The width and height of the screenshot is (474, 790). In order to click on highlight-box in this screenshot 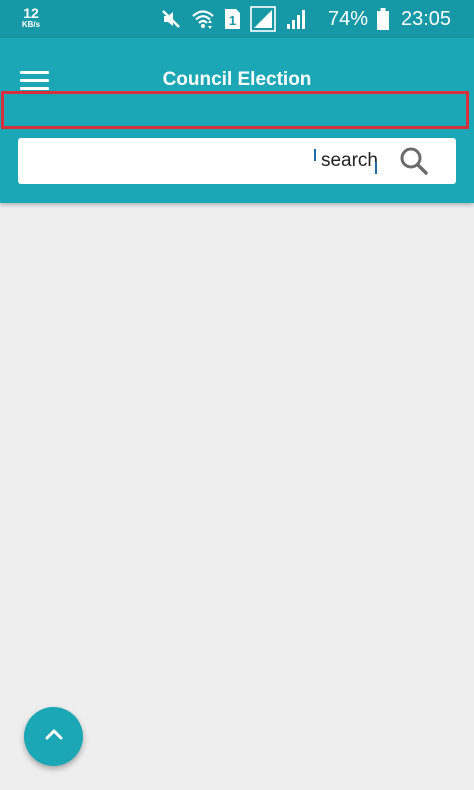, I will do `click(235, 110)`.